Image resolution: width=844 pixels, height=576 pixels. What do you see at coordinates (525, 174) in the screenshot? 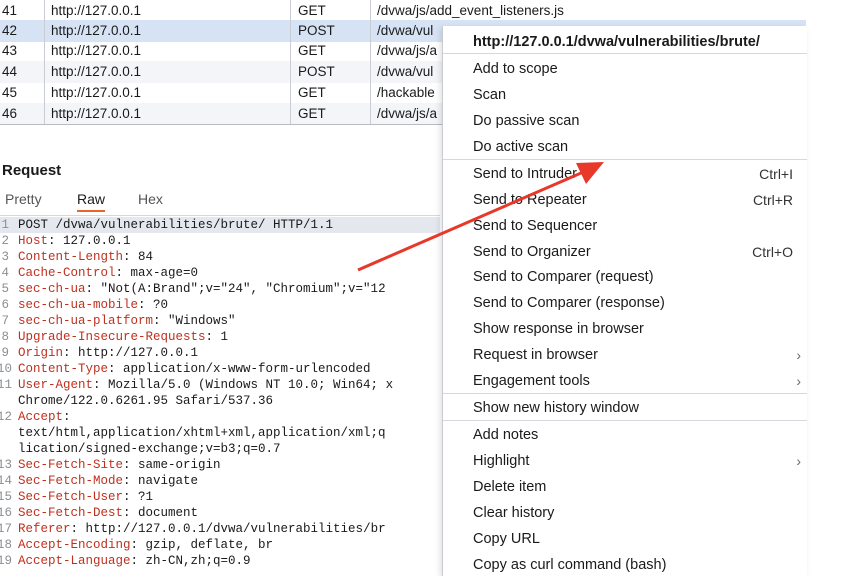
I see `menu-item-label: Send to Intruder` at bounding box center [525, 174].